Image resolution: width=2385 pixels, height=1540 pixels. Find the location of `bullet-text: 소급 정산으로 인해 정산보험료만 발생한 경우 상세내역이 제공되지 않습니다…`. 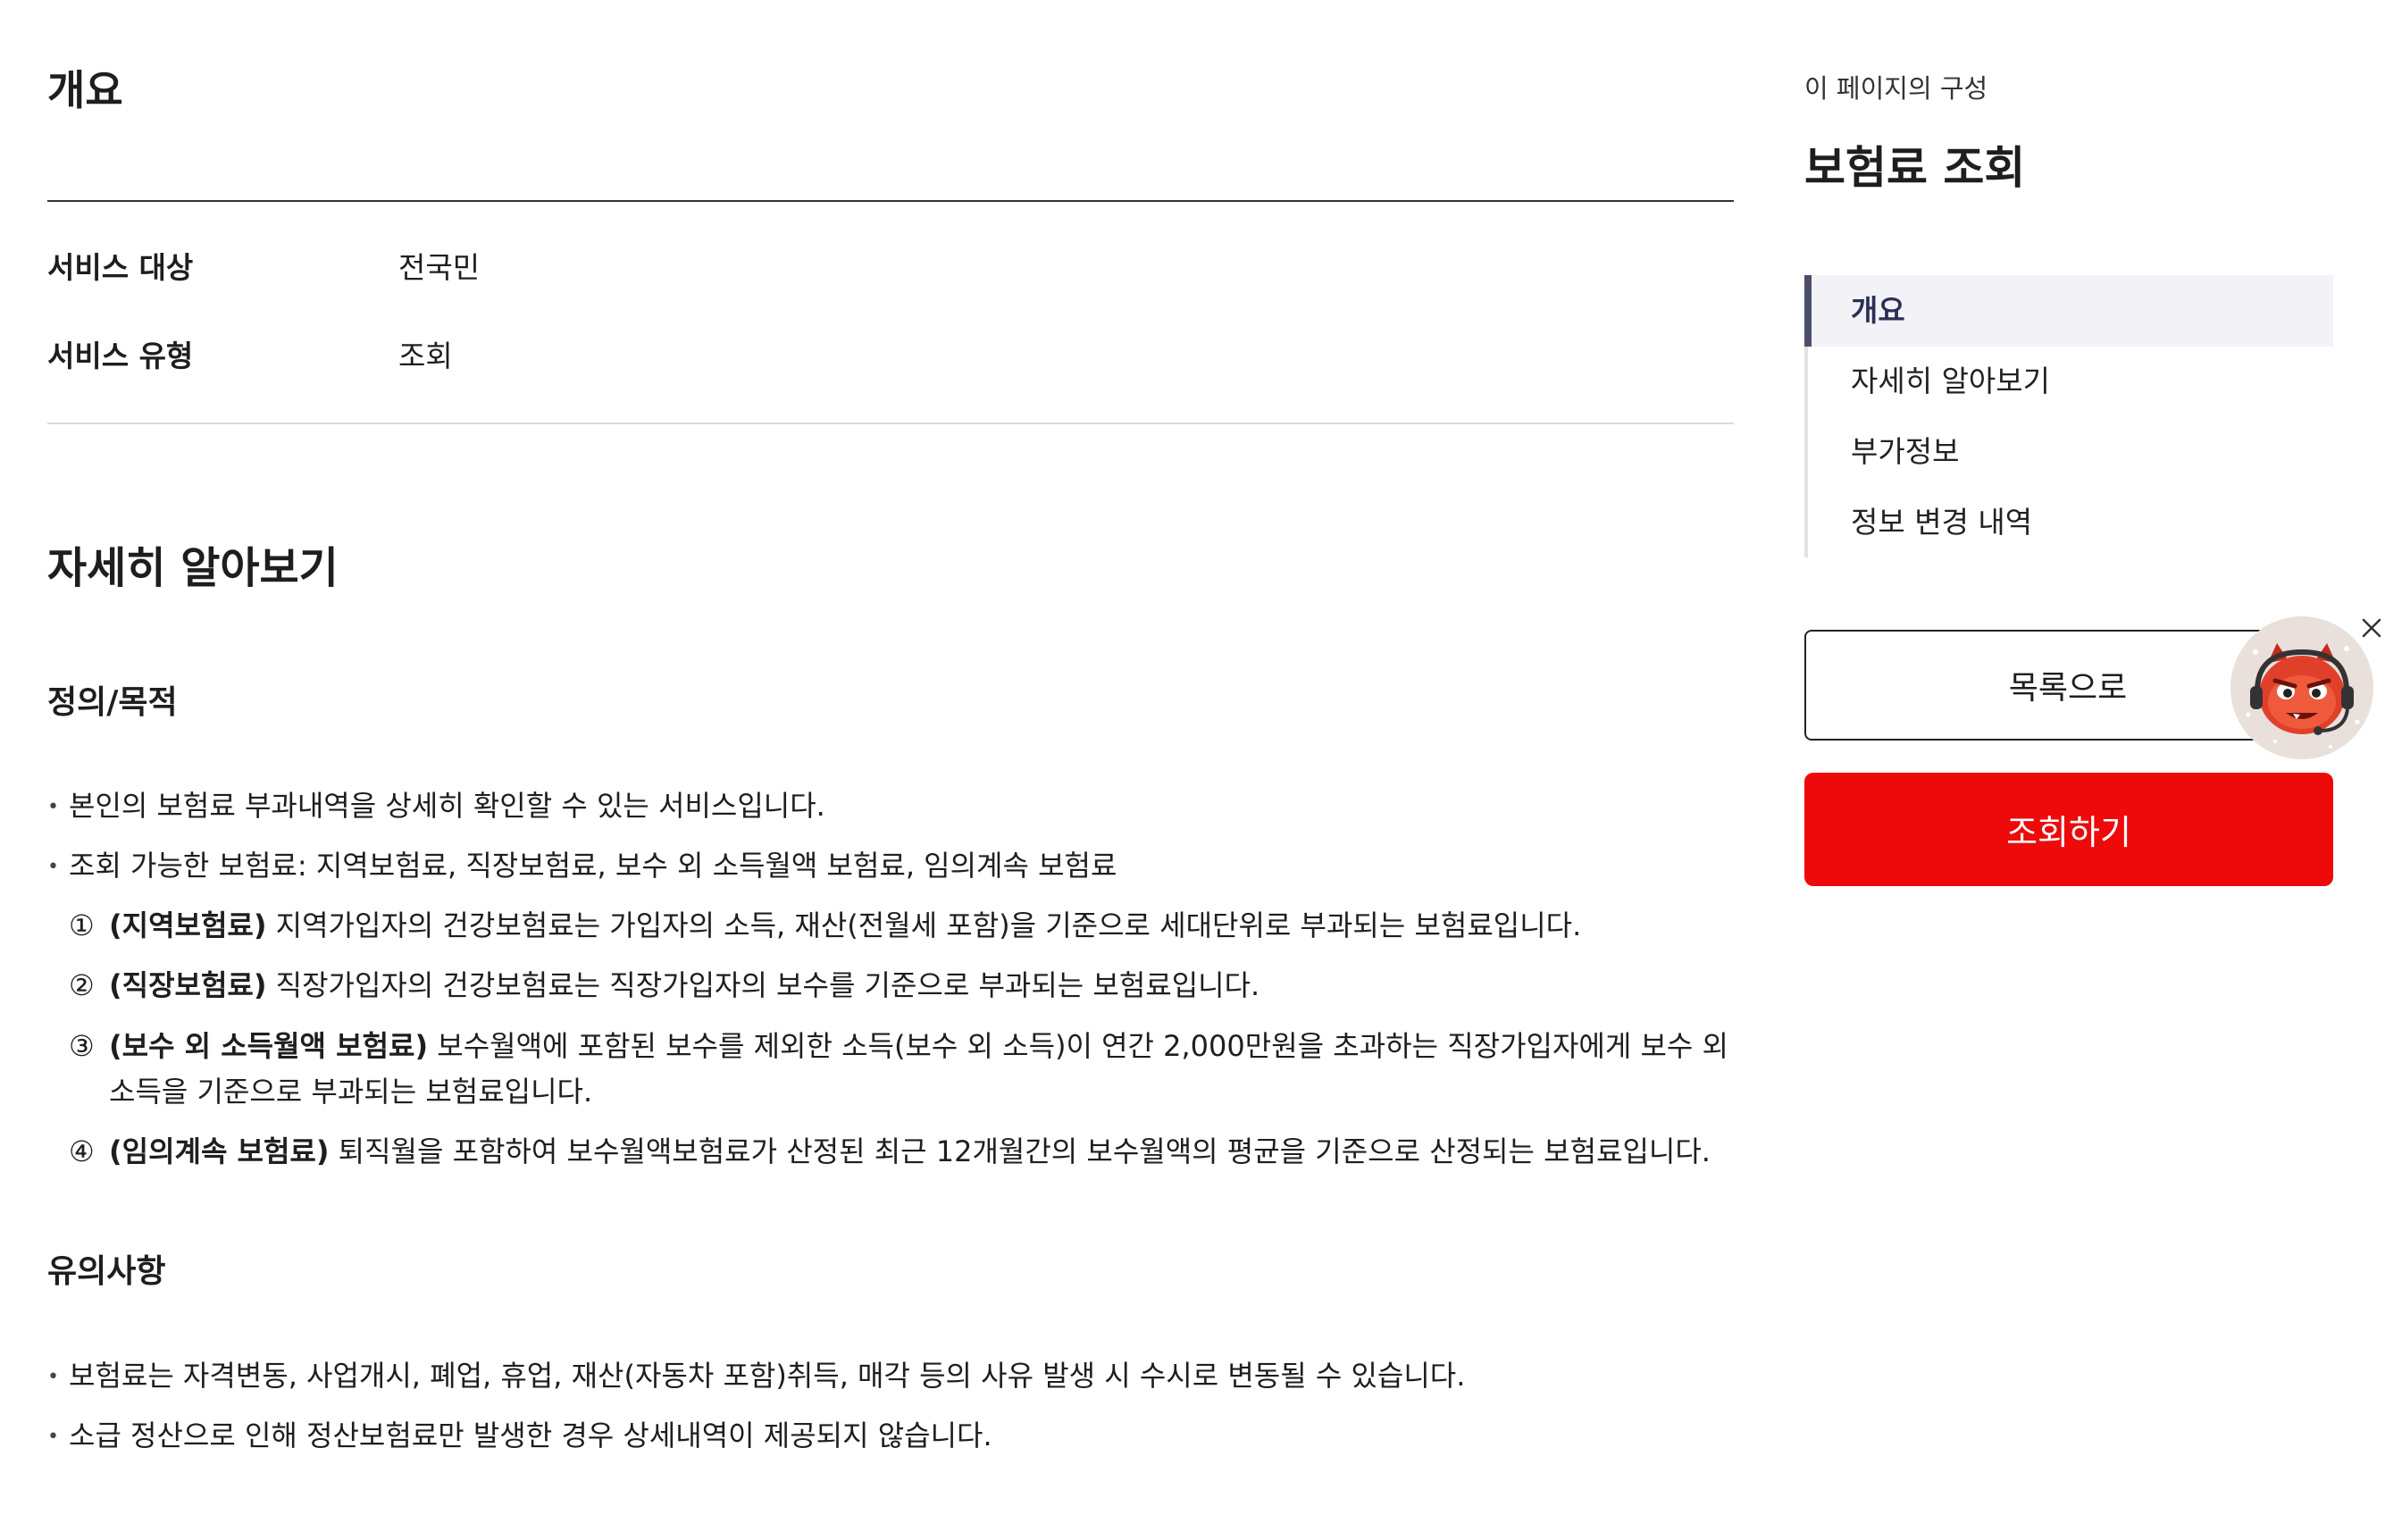

bullet-text: 소급 정산으로 인해 정산보험료만 발생한 경우 상세내역이 제공되지 않습니다… is located at coordinates (530, 1435).